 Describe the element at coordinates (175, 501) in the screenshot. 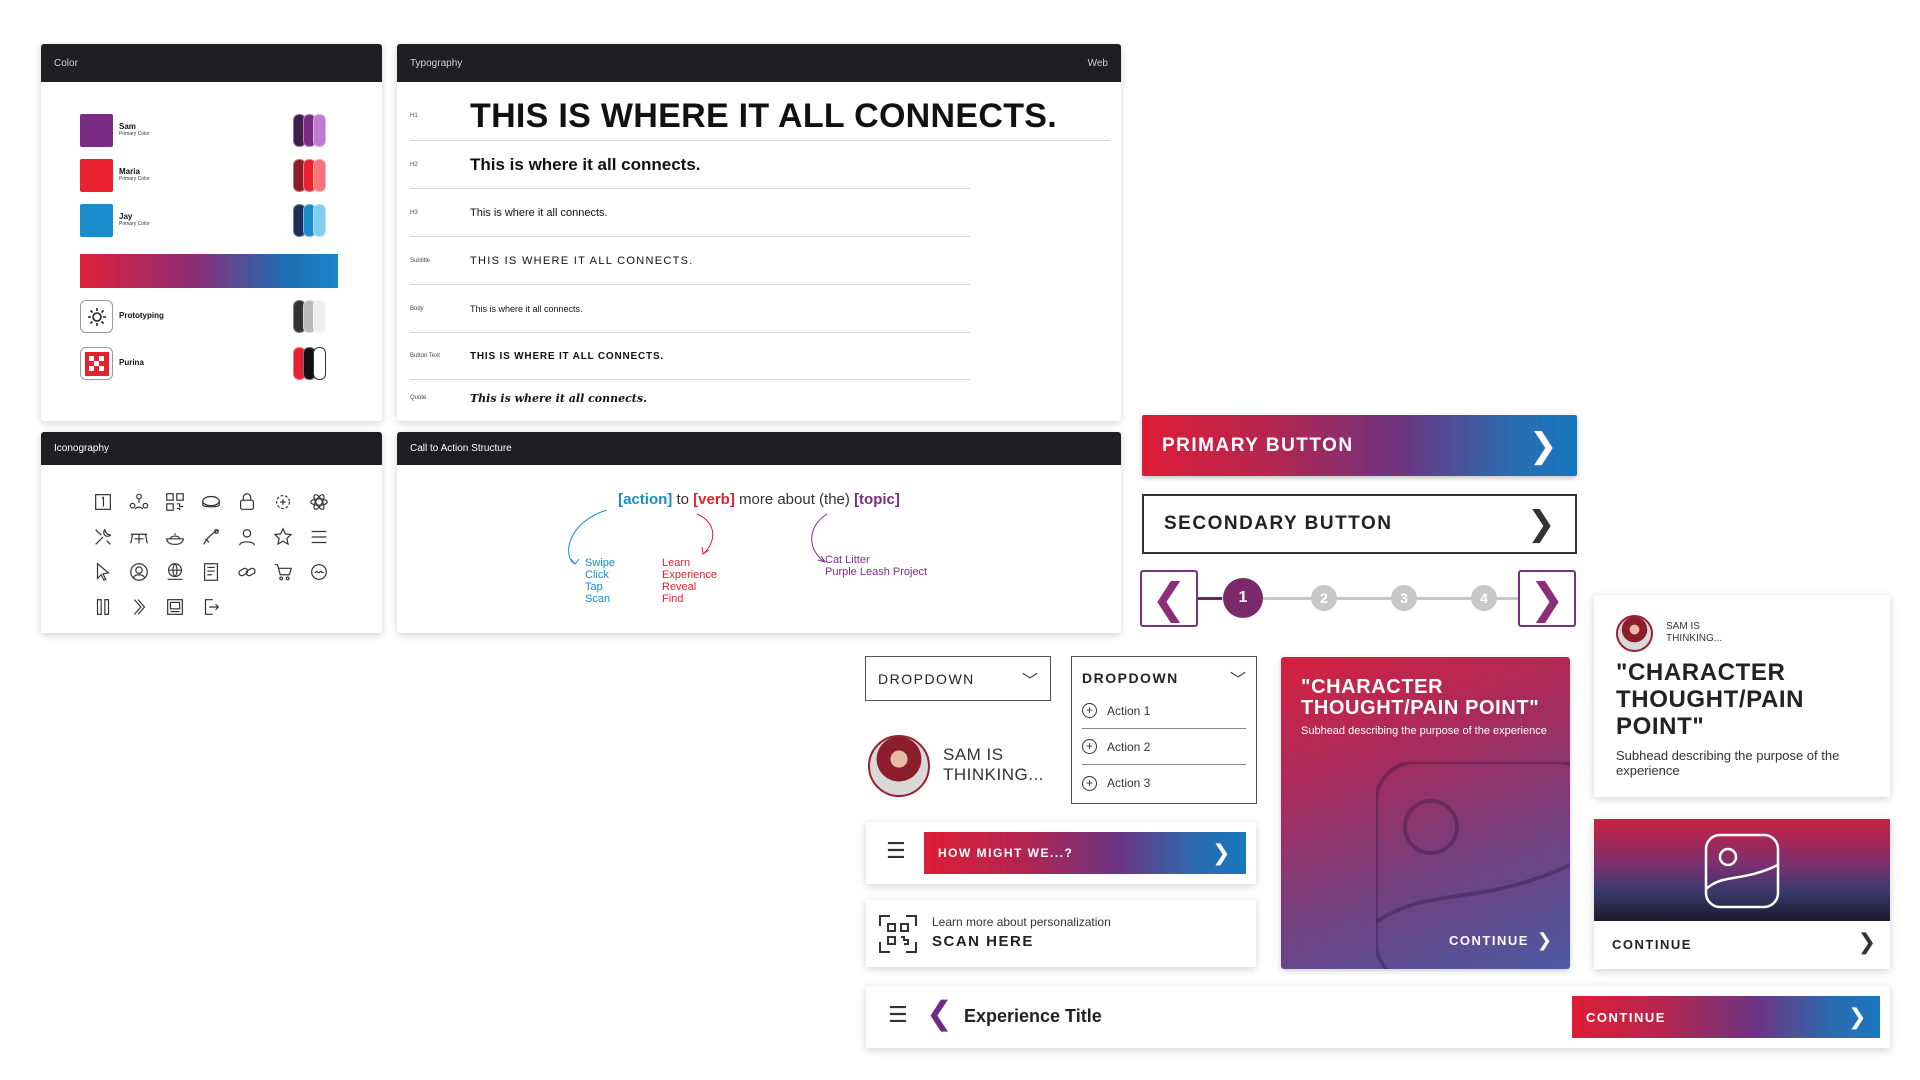

I see `qr-code-icon` at that location.